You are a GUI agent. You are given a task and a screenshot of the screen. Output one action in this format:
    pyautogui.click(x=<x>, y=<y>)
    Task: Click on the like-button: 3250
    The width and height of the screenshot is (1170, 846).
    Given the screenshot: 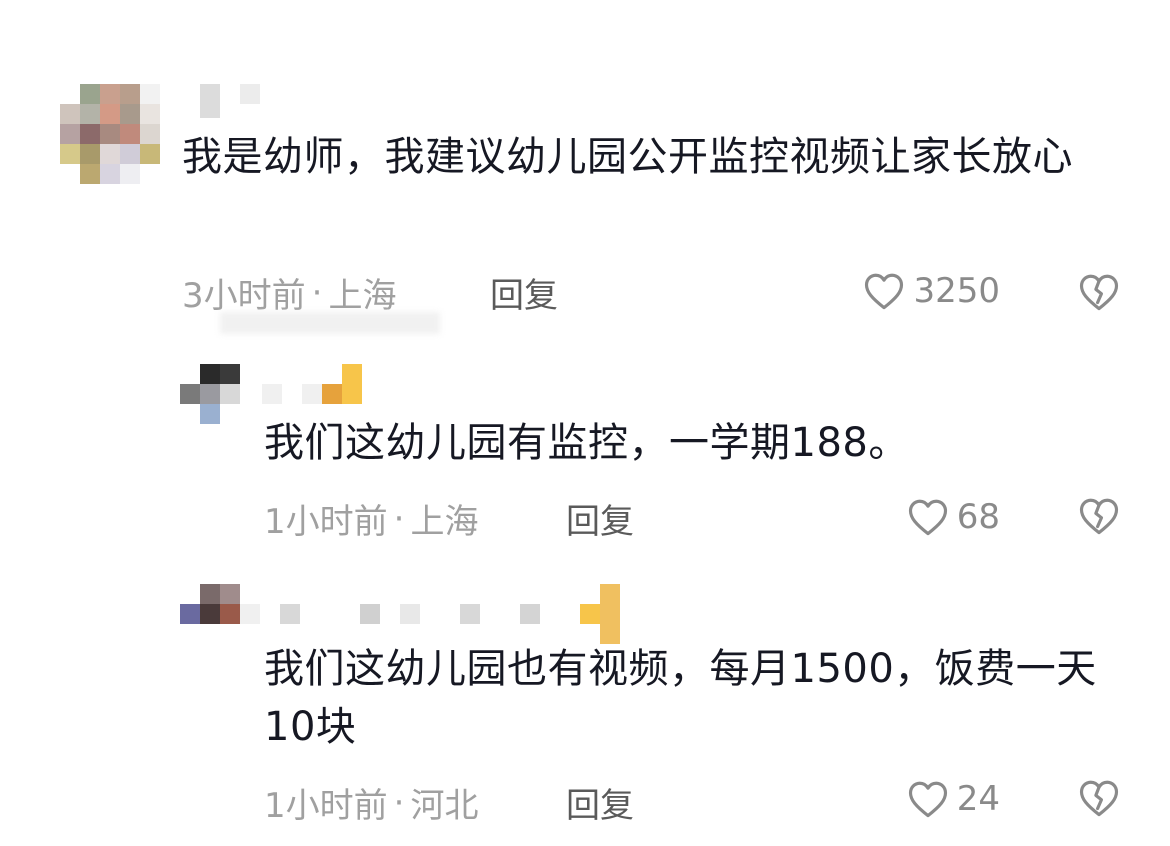 What is the action you would take?
    pyautogui.click(x=915, y=291)
    